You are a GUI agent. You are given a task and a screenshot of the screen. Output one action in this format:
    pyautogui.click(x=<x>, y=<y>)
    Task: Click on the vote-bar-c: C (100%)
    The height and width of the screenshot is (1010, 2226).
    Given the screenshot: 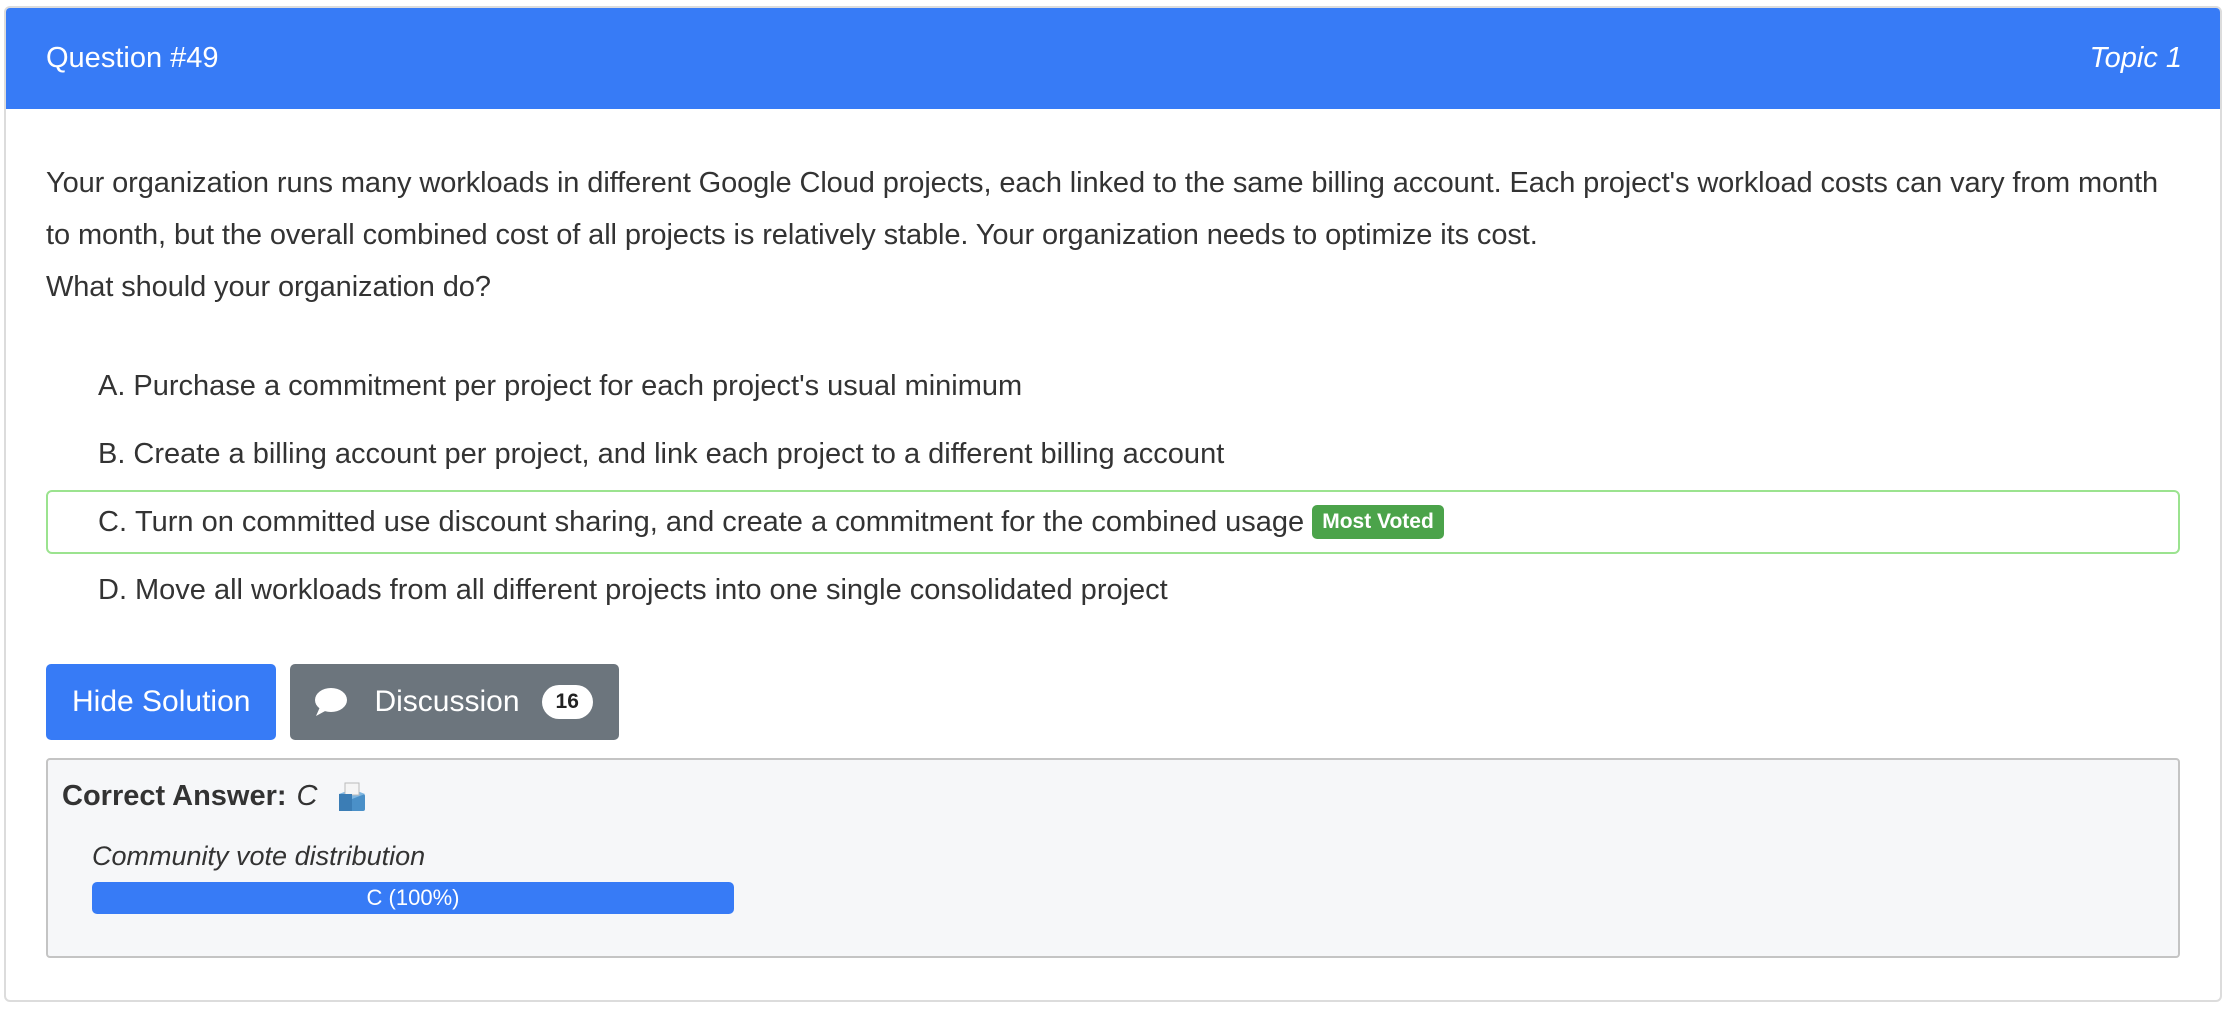 What is the action you would take?
    pyautogui.click(x=413, y=898)
    